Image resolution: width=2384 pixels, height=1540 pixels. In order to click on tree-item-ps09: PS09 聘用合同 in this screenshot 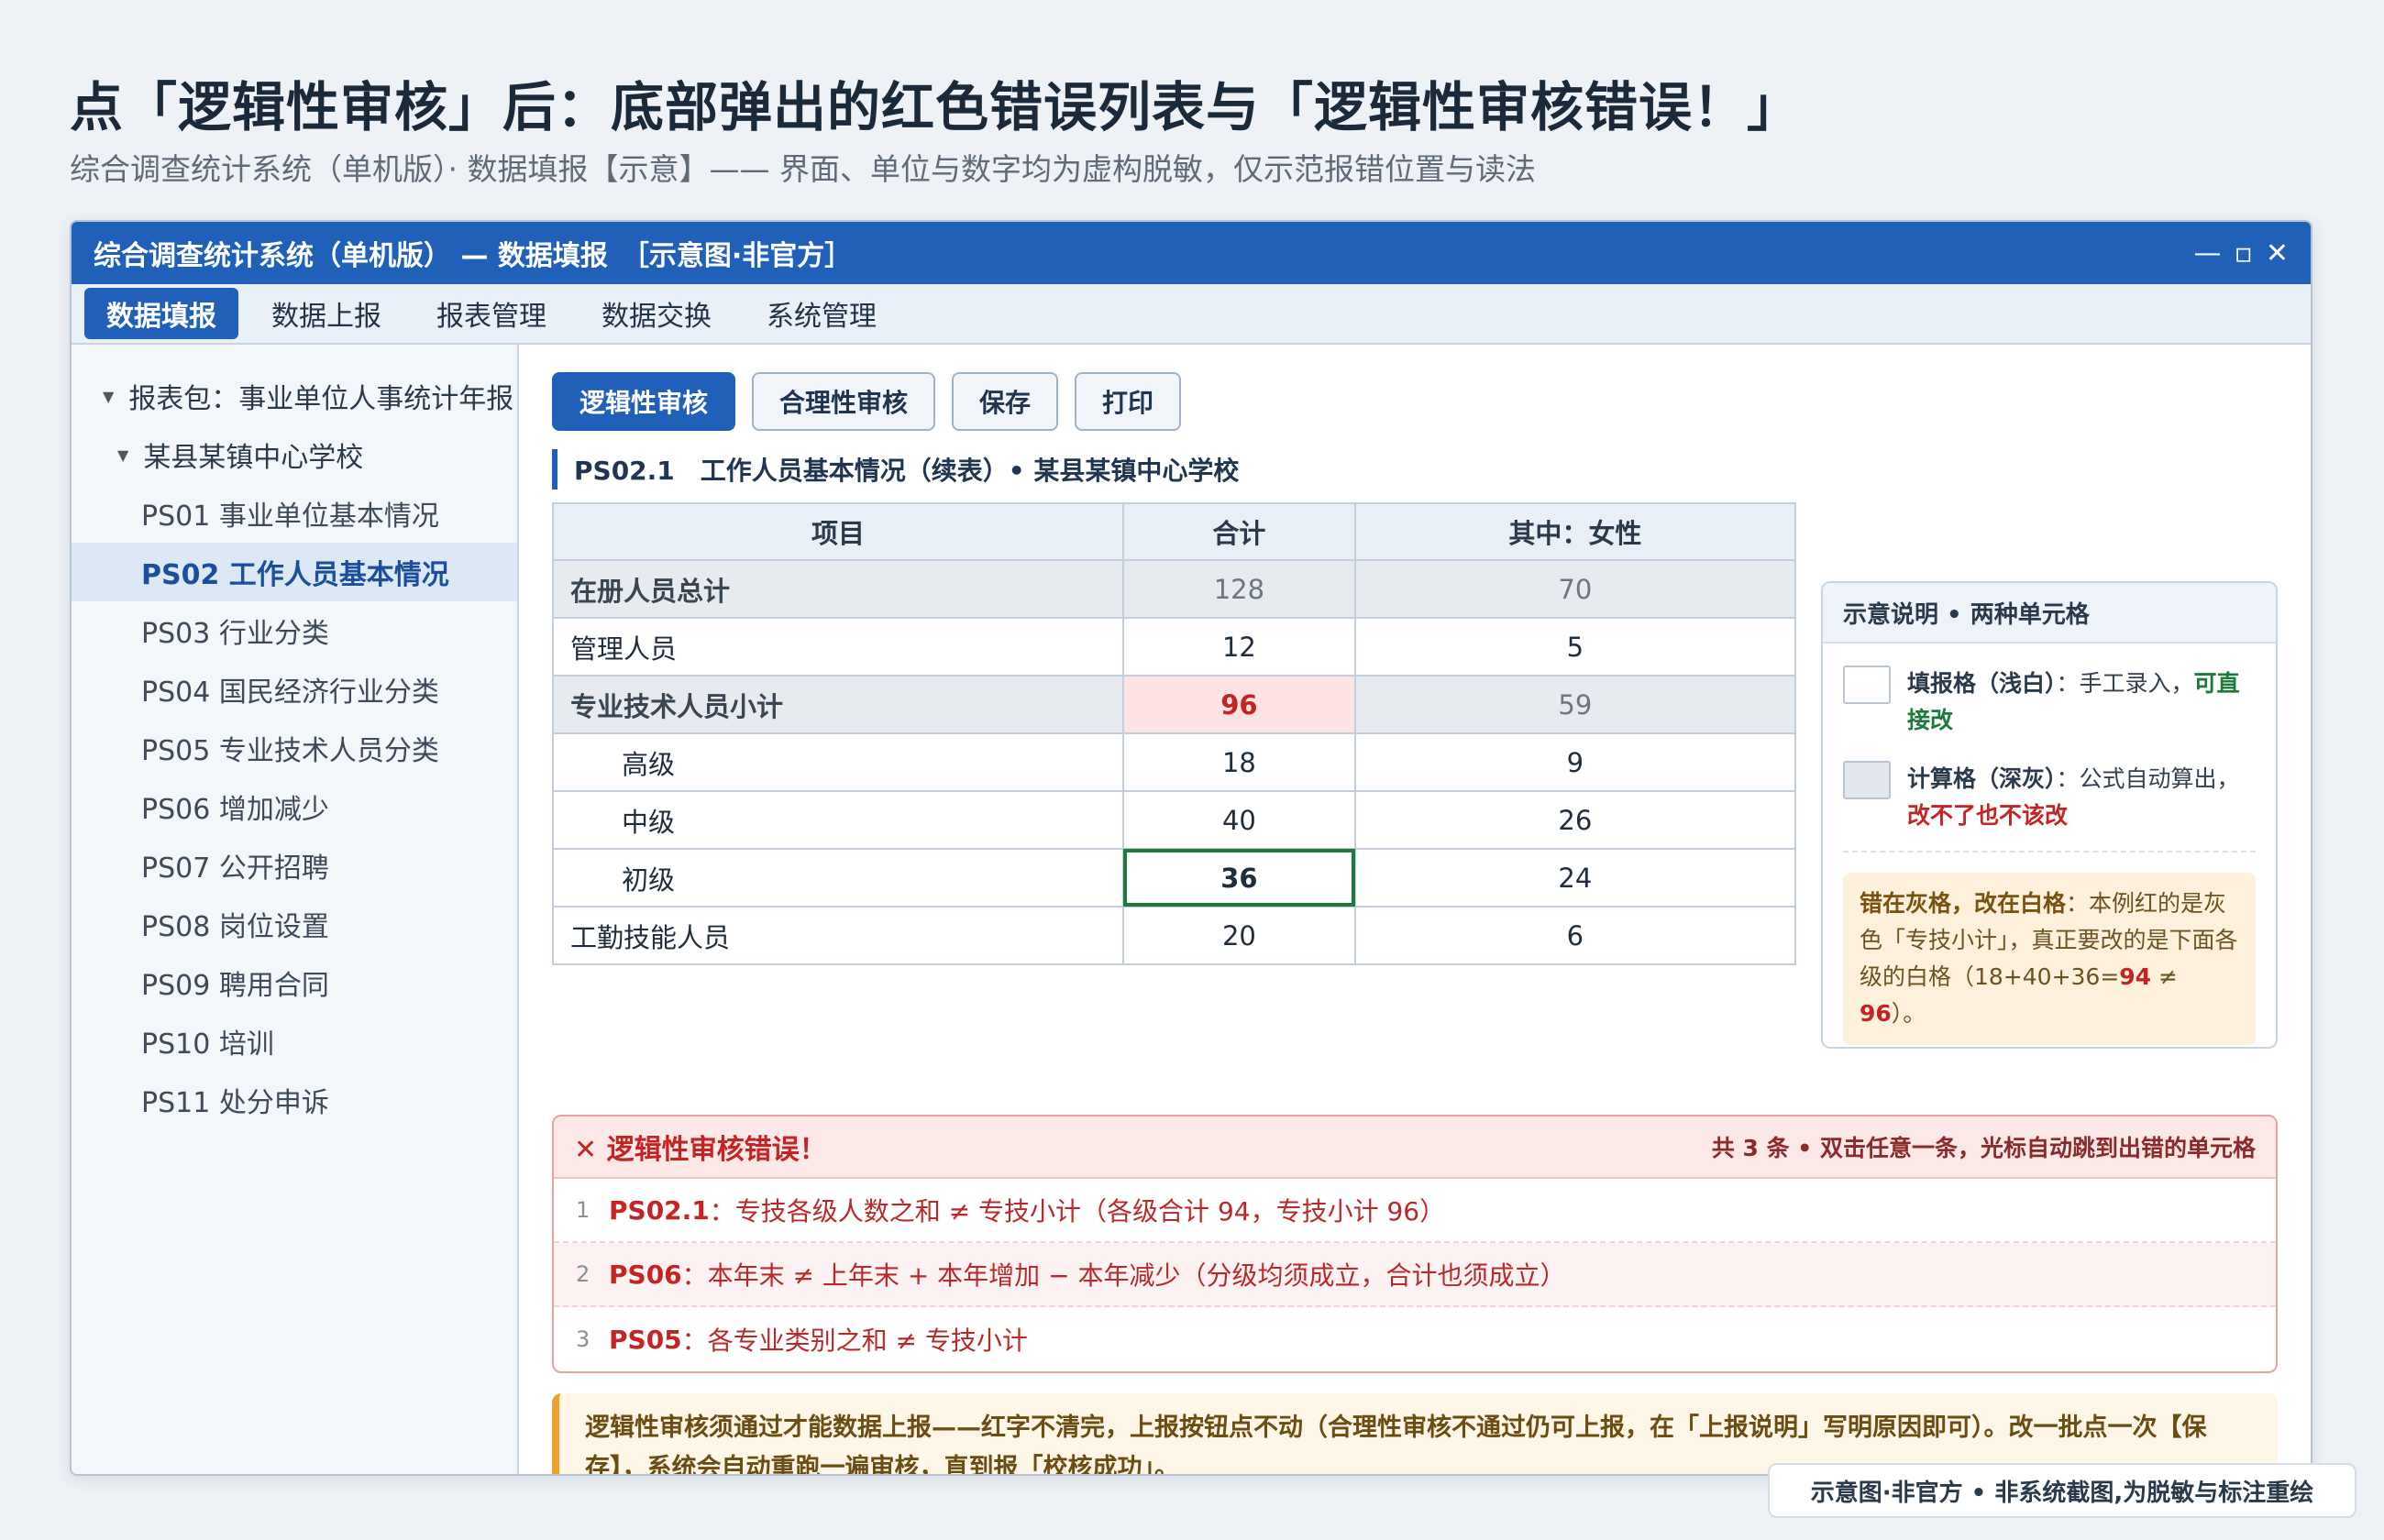, I will do `click(294, 982)`.